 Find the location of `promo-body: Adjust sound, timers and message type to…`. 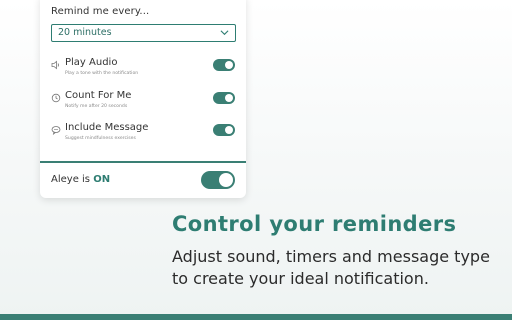

promo-body: Adjust sound, timers and message type to… is located at coordinates (331, 267).